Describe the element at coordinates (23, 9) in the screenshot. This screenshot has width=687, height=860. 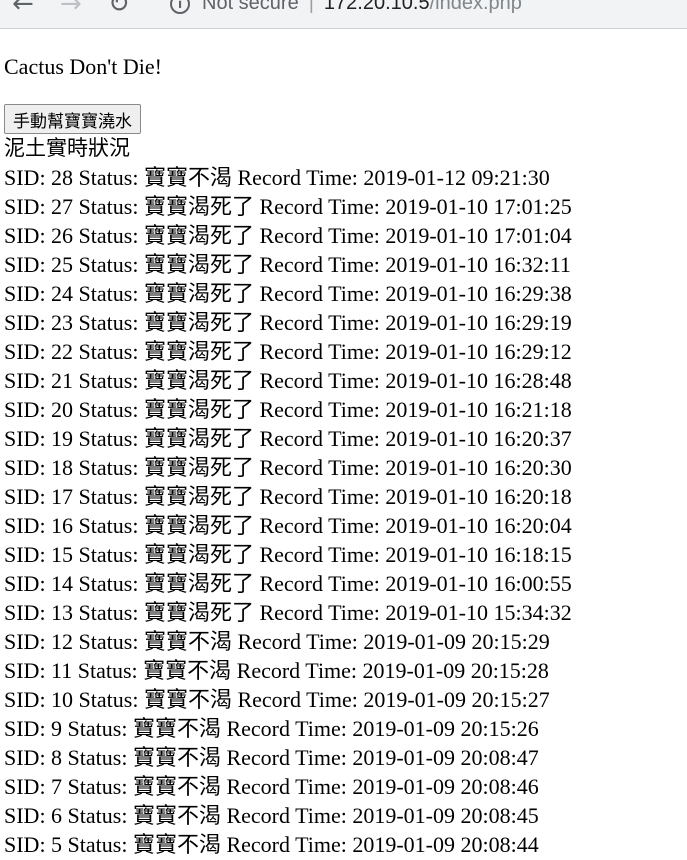
I see `back-arrow-icon: ←` at that location.